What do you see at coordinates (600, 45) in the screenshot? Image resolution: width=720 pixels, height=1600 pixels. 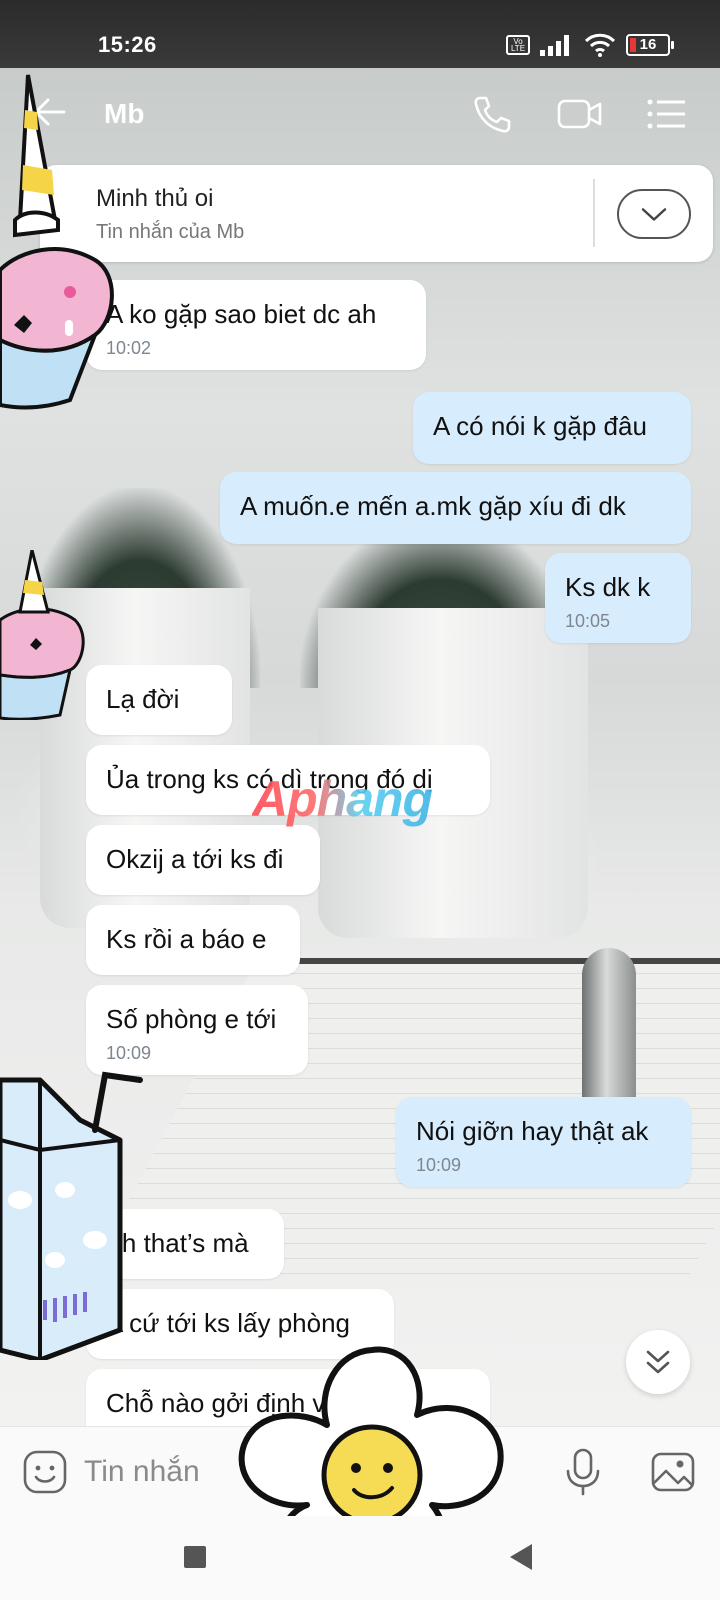 I see `wifi-icon` at bounding box center [600, 45].